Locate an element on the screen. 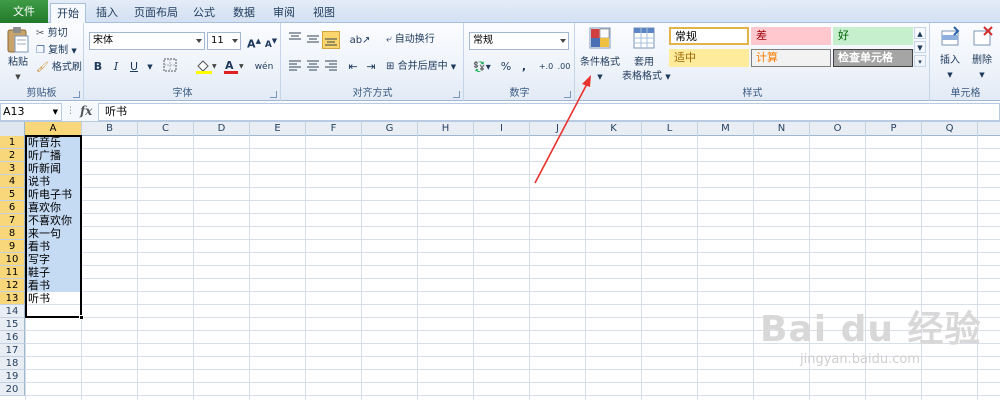 The height and width of the screenshot is (400, 1000). cell-a8: 来一句 is located at coordinates (53, 233).